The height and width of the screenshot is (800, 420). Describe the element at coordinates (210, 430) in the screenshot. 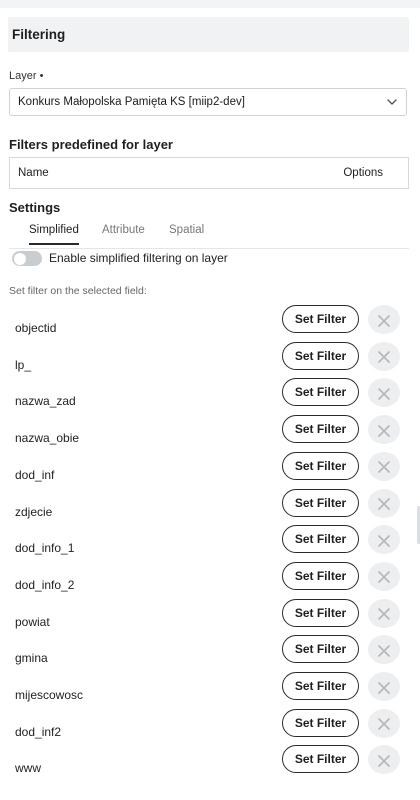

I see `field-row: nazwa_obie Set Filter` at that location.